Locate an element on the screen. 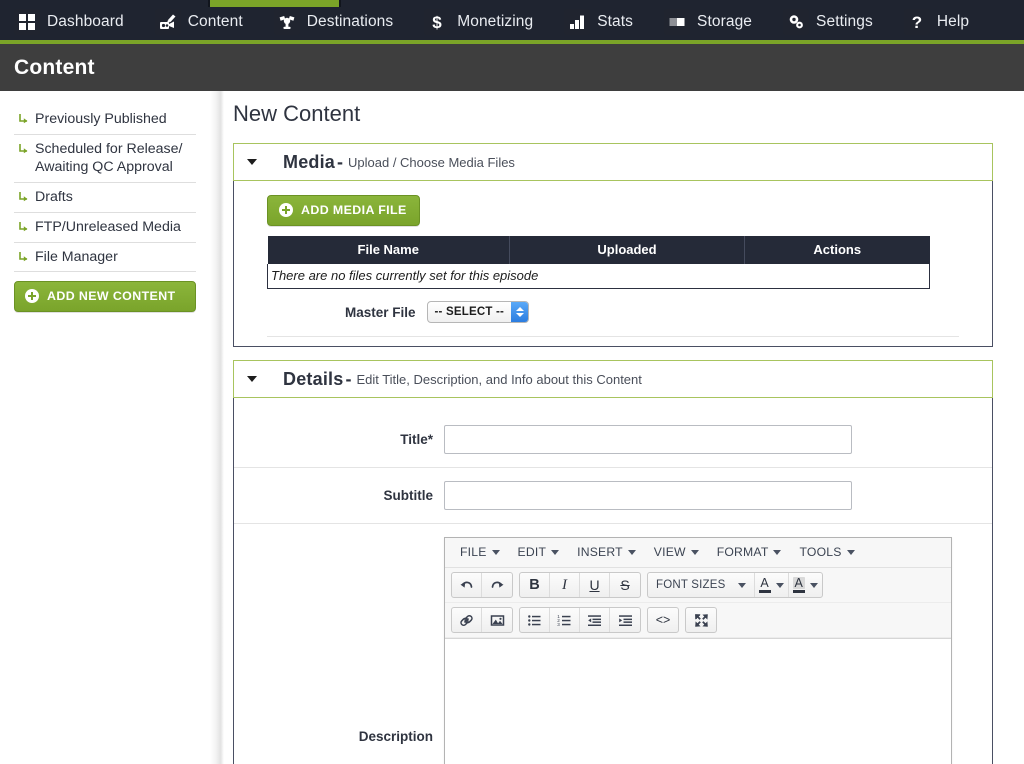 Image resolution: width=1024 pixels, height=764 pixels. text-color-swatch: A is located at coordinates (764, 584).